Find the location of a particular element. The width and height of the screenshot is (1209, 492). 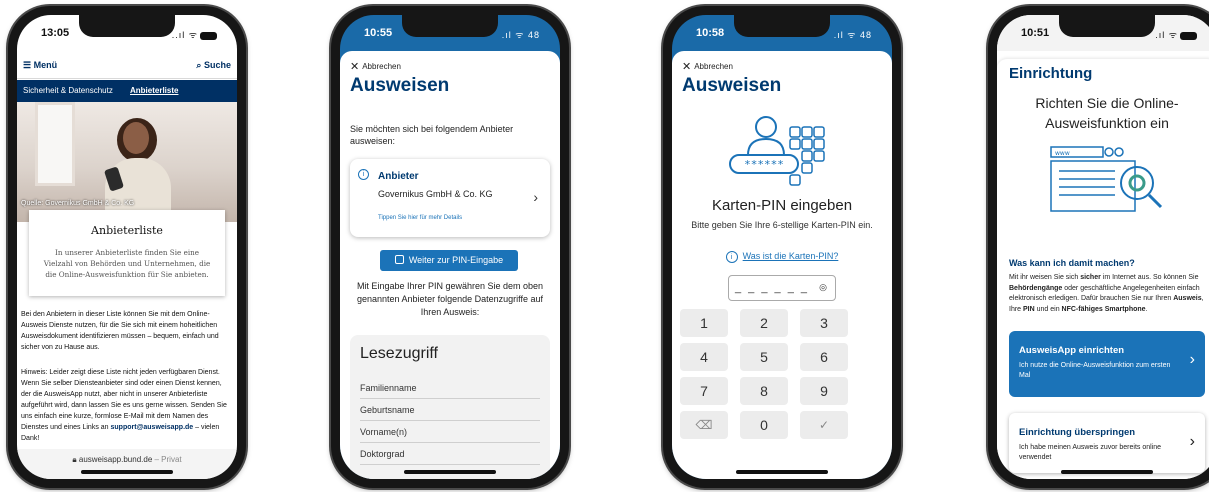

list-item: Geburtsname is located at coordinates (450, 410).